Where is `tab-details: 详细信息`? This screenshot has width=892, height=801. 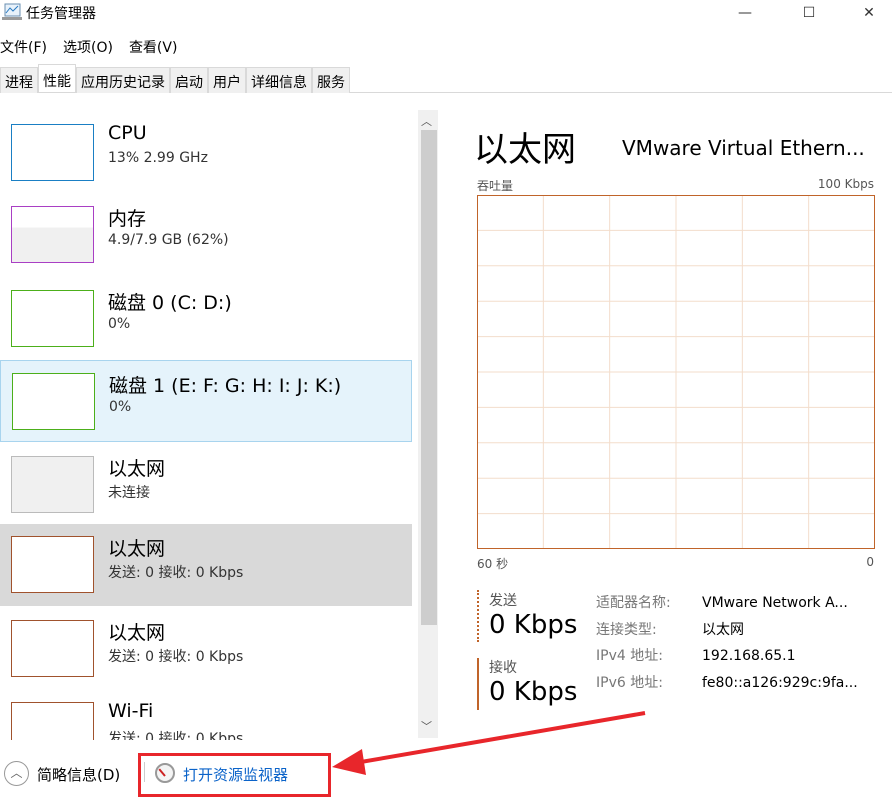
tab-details: 详细信息 is located at coordinates (279, 80).